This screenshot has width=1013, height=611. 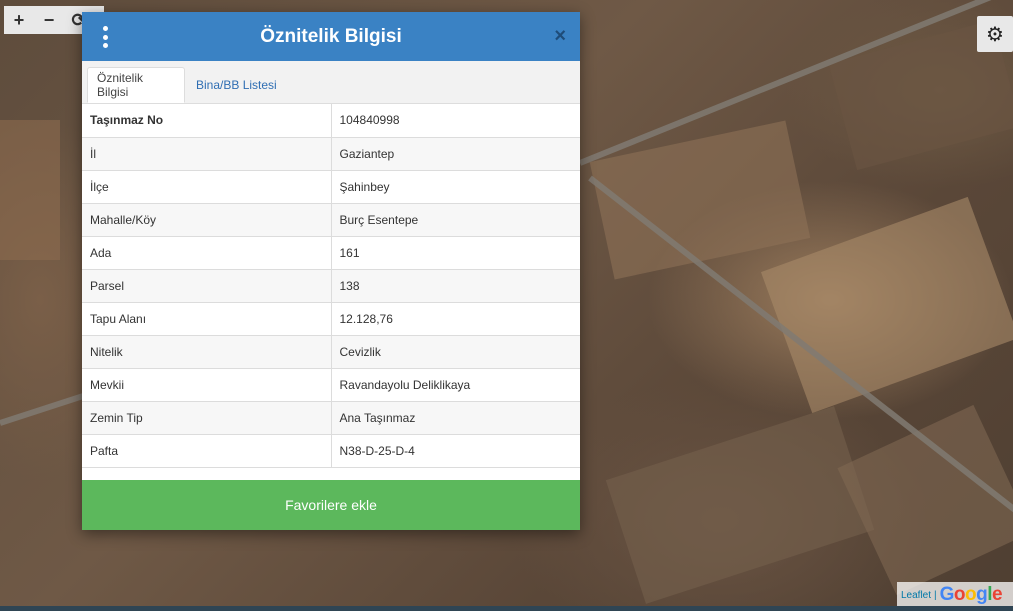 I want to click on modal-title: Öznitelik Bilgisi, so click(x=331, y=36).